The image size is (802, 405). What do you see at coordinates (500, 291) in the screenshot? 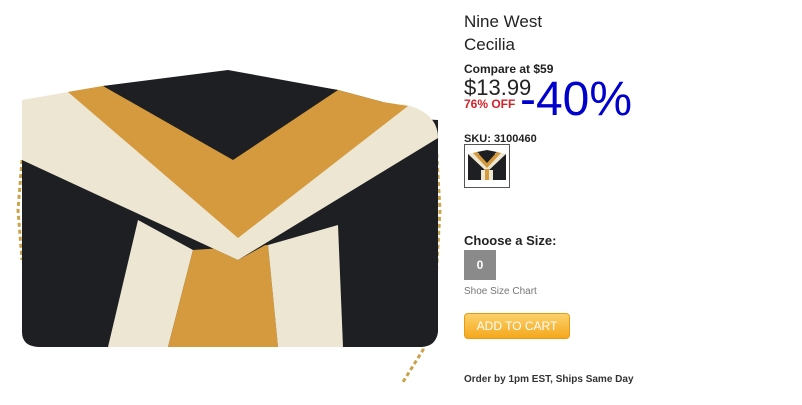
I see `size-chart-link: Shoe Size Chart` at bounding box center [500, 291].